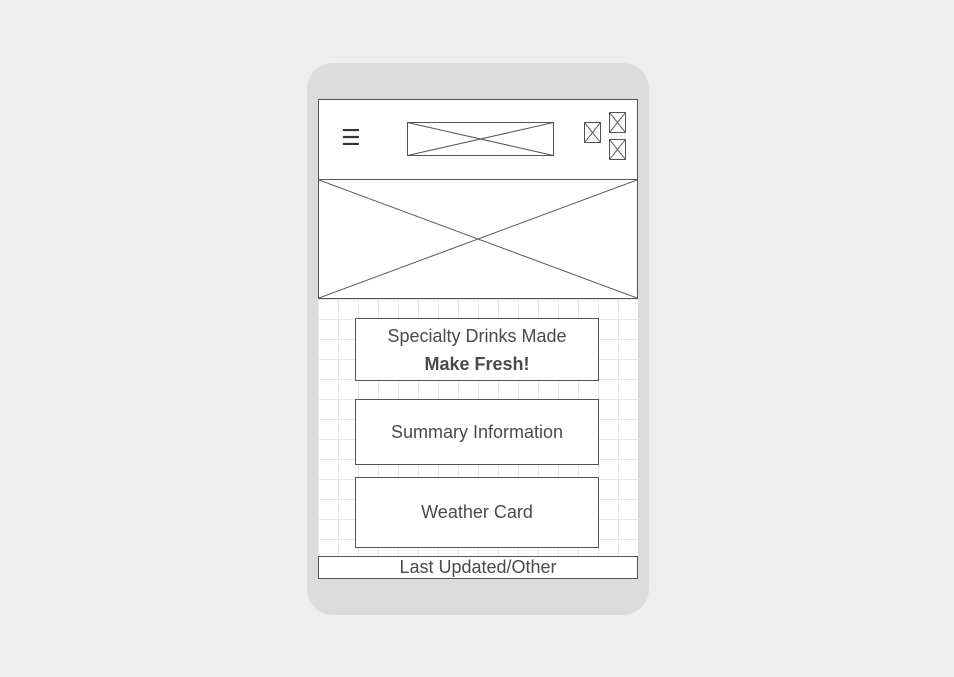  I want to click on hamburger-menu-icon: ☰, so click(351, 138).